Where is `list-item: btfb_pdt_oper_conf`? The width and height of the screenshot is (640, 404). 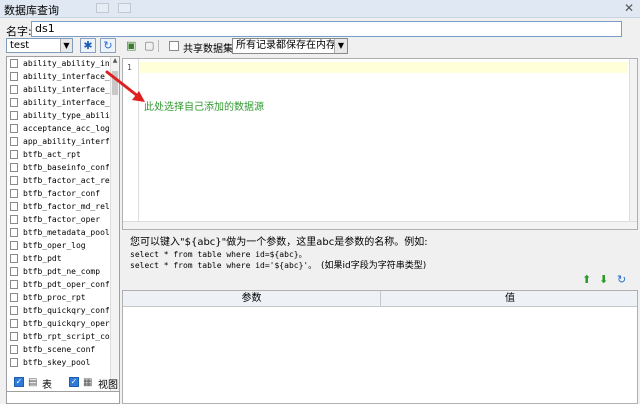 list-item: btfb_pdt_oper_conf is located at coordinates (59, 284).